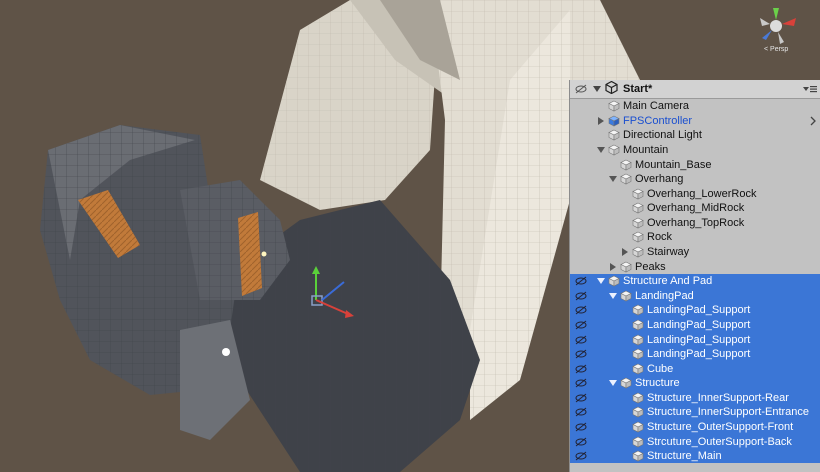  I want to click on chevron-right-icon, so click(813, 122).